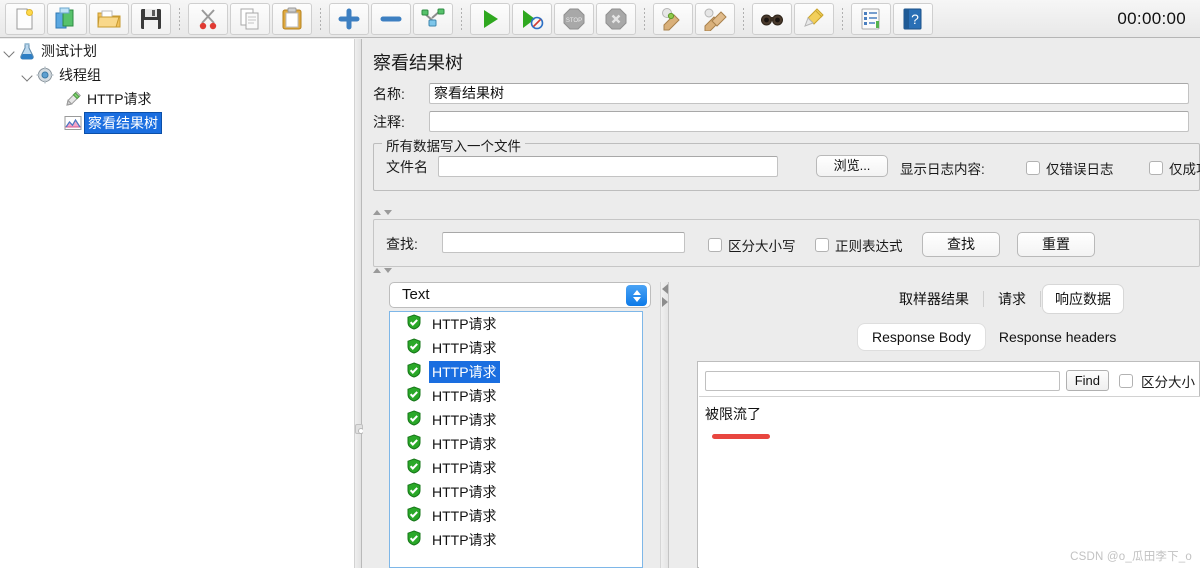 The height and width of the screenshot is (568, 1200). I want to click on errors-only-label: 仅错误日志, so click(1080, 169).